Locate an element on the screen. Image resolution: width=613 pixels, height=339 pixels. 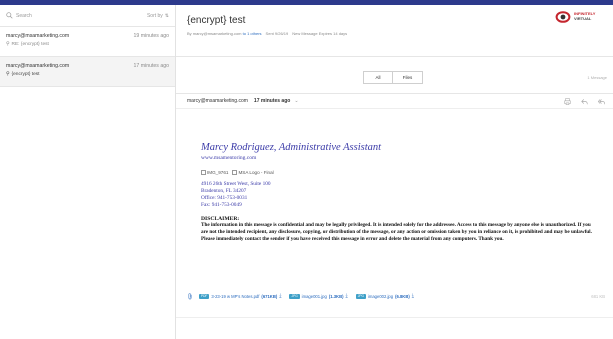
search-bar: Search Sort by ⇅ is located at coordinates (87, 16).